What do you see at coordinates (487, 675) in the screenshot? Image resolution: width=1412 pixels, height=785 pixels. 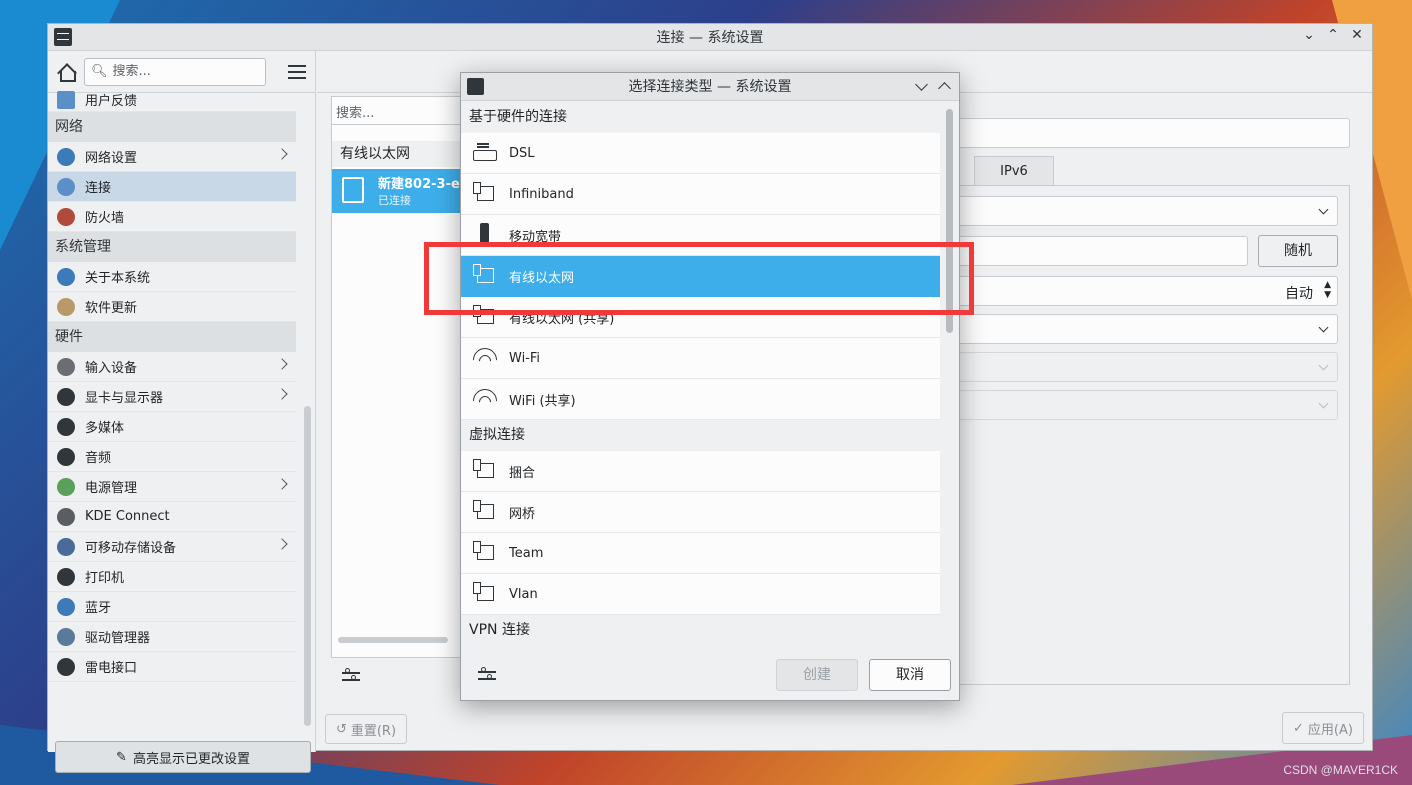 I see `options-icon` at bounding box center [487, 675].